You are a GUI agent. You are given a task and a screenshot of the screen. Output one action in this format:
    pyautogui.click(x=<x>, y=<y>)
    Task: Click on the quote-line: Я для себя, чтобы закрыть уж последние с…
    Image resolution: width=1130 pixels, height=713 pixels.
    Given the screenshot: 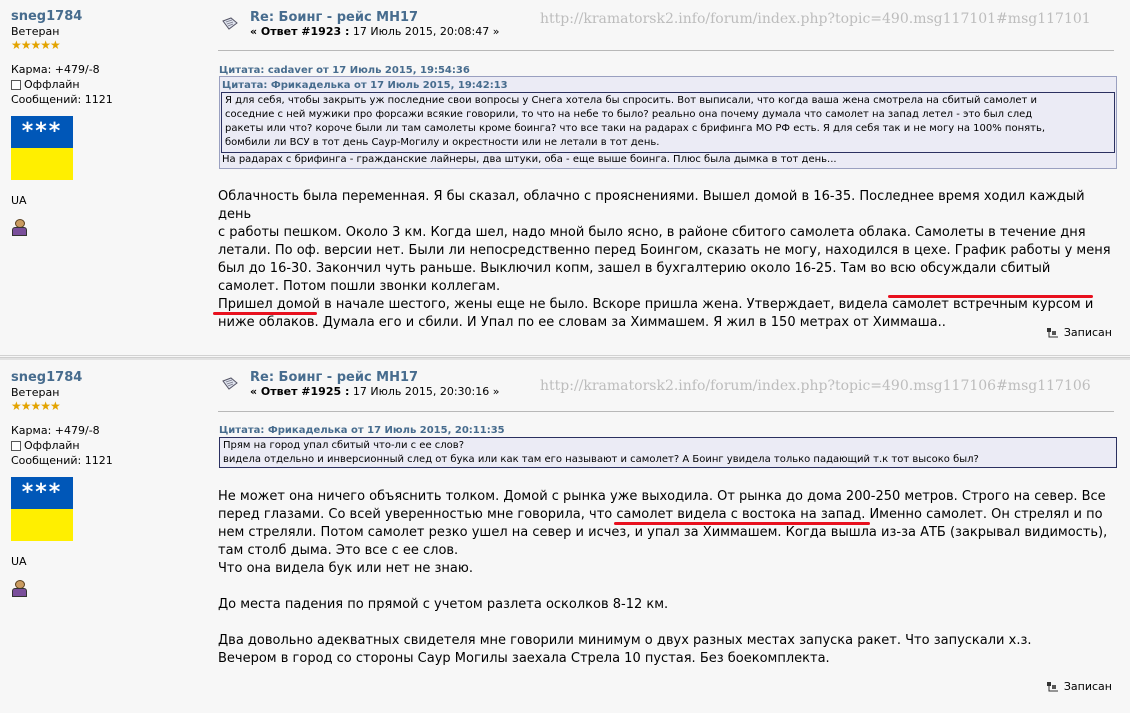 What is the action you would take?
    pyautogui.click(x=631, y=100)
    